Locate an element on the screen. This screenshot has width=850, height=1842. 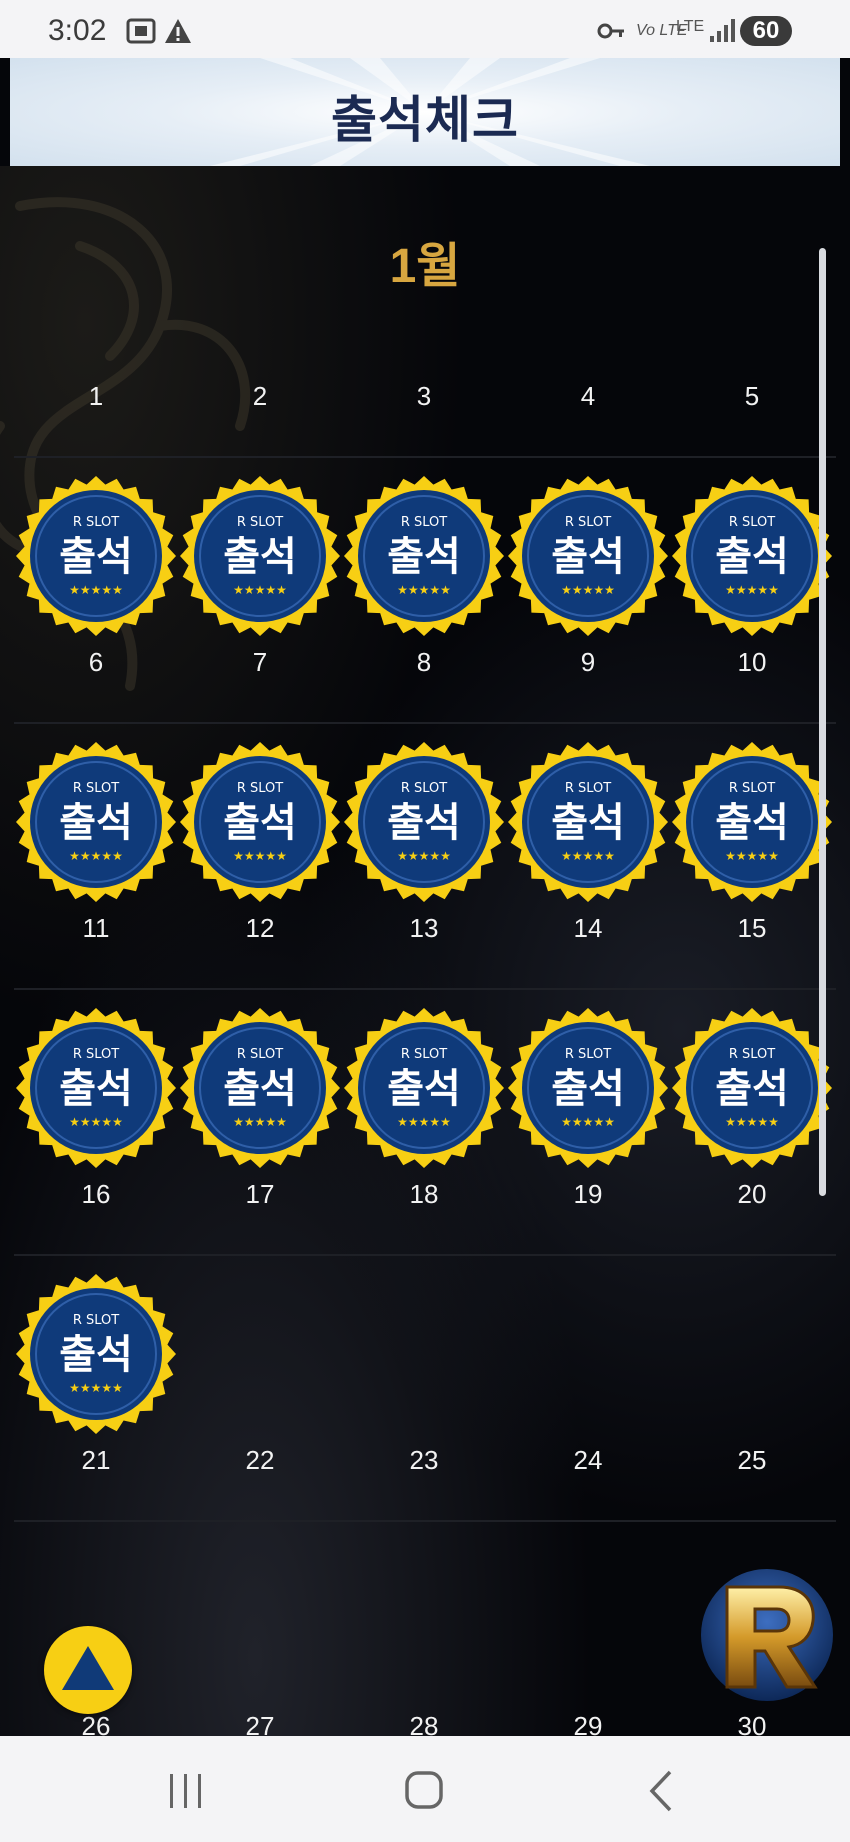
lte-icon: LTE is located at coordinates (690, 26).